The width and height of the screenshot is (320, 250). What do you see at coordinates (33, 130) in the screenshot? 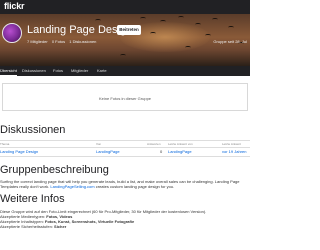
I see `discussions-heading: Diskussionen` at bounding box center [33, 130].